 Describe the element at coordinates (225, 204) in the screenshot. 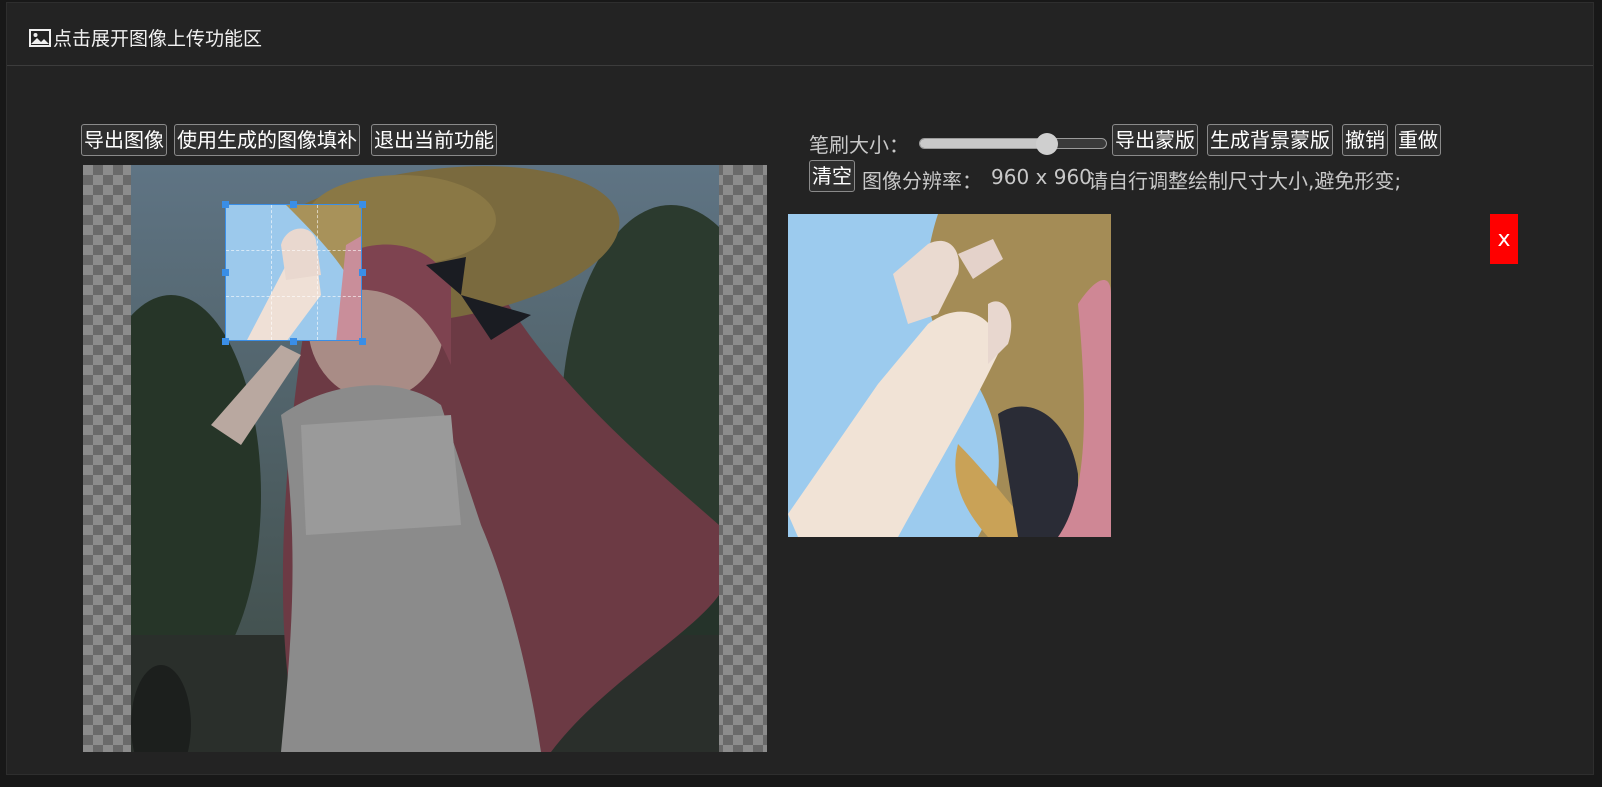

I see `resize-handle-nw` at that location.